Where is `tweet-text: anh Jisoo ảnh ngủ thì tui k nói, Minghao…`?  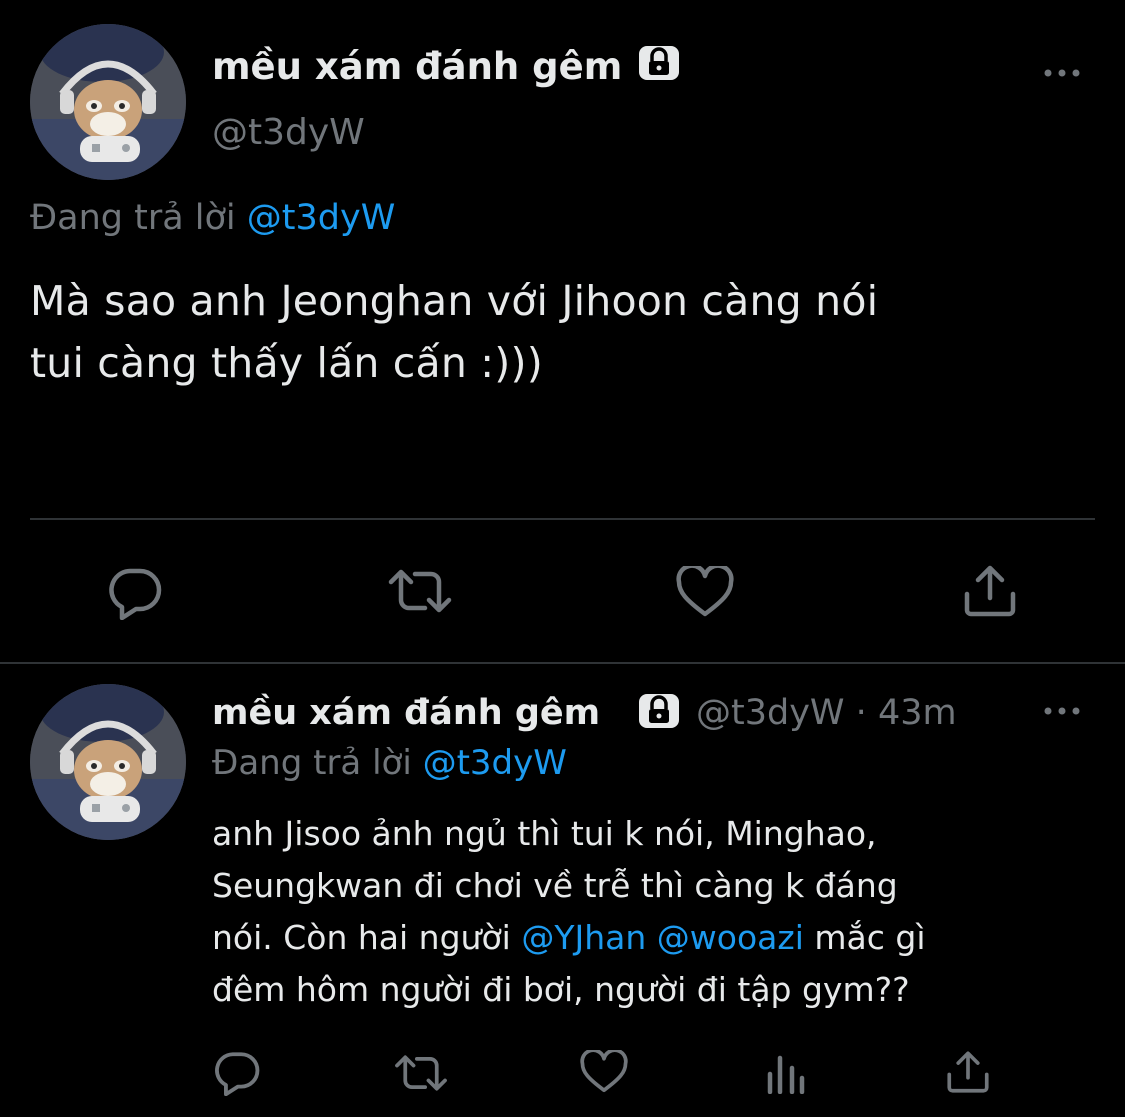 tweet-text: anh Jisoo ảnh ngủ thì tui k nói, Minghao… is located at coordinates (662, 912).